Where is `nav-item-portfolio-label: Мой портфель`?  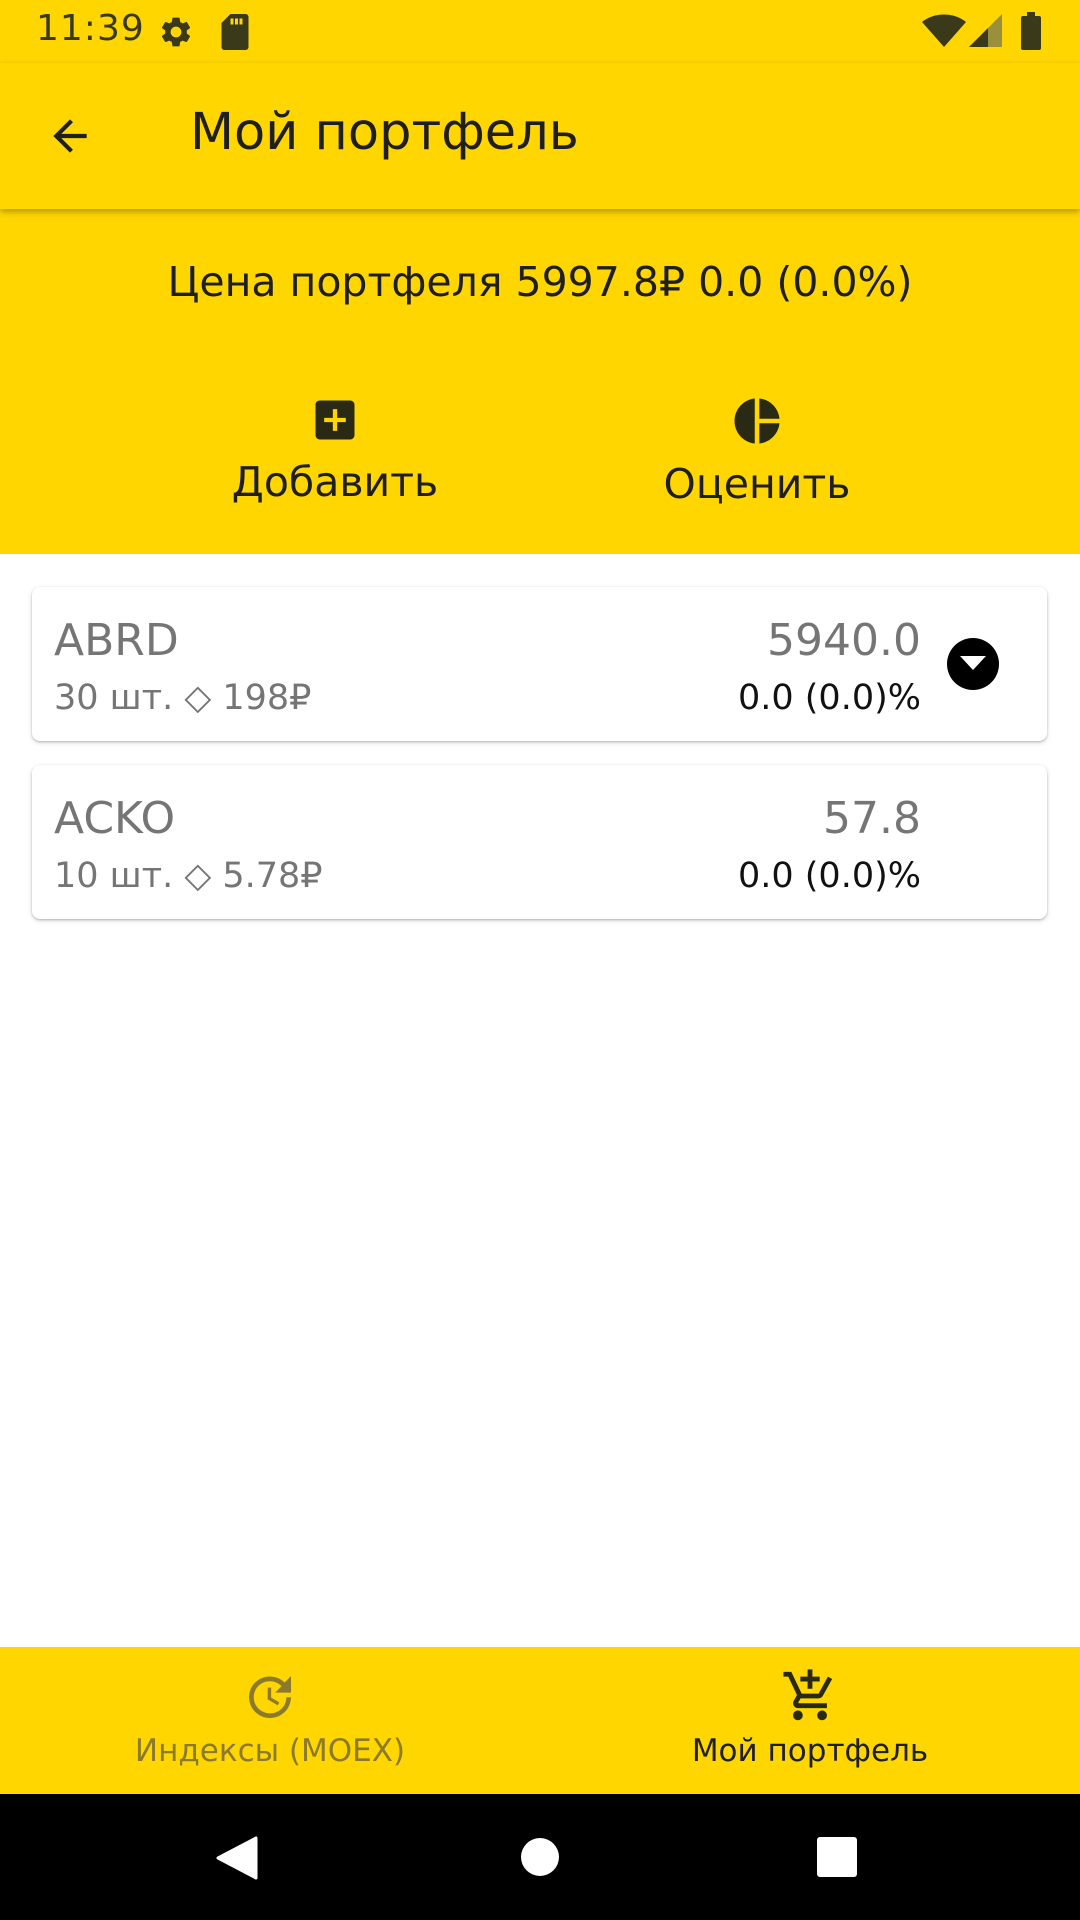
nav-item-portfolio-label: Мой портфель is located at coordinates (810, 1751).